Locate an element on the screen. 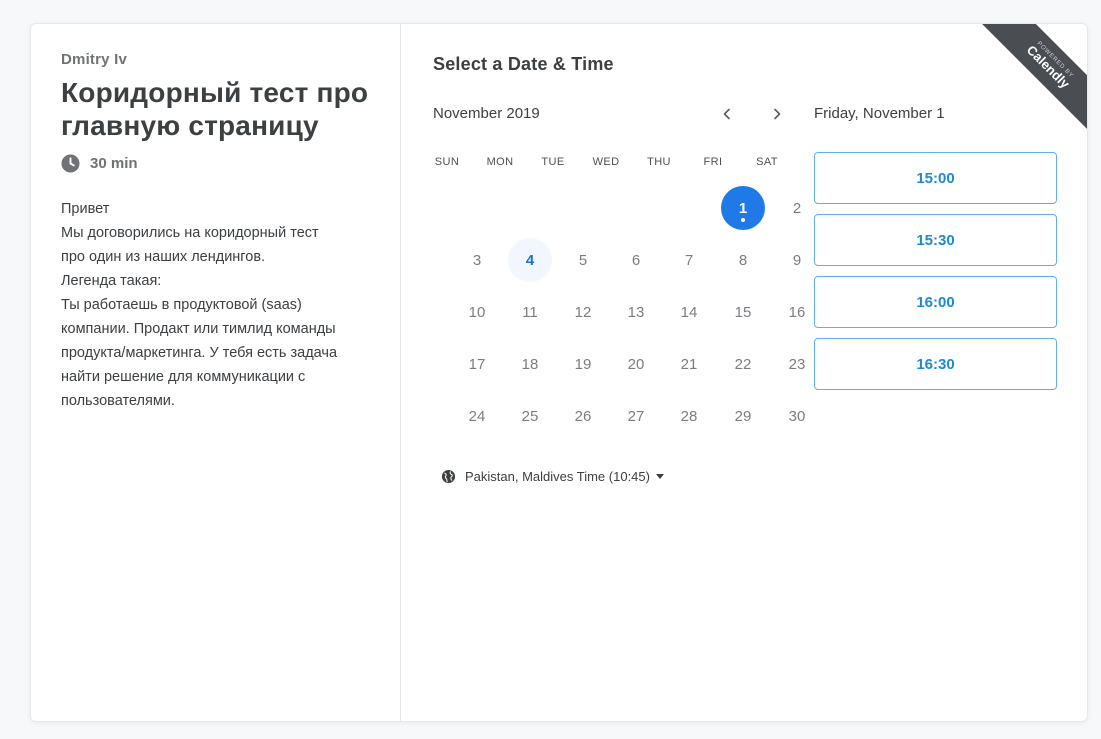 Image resolution: width=1101 pixels, height=739 pixels. calendar-day: 13 is located at coordinates (636, 312).